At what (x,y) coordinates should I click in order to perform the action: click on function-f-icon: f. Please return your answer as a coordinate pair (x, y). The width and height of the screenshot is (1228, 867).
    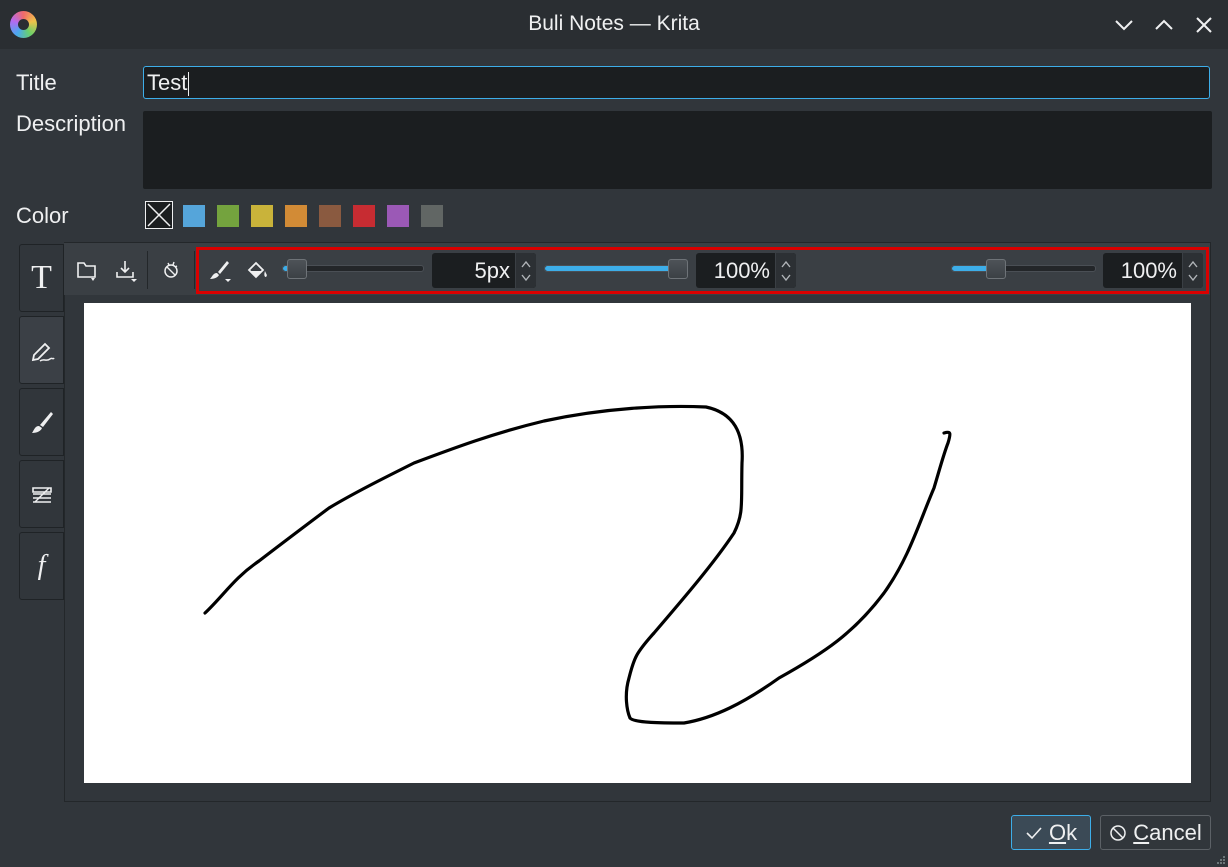
    Looking at the image, I should click on (41, 565).